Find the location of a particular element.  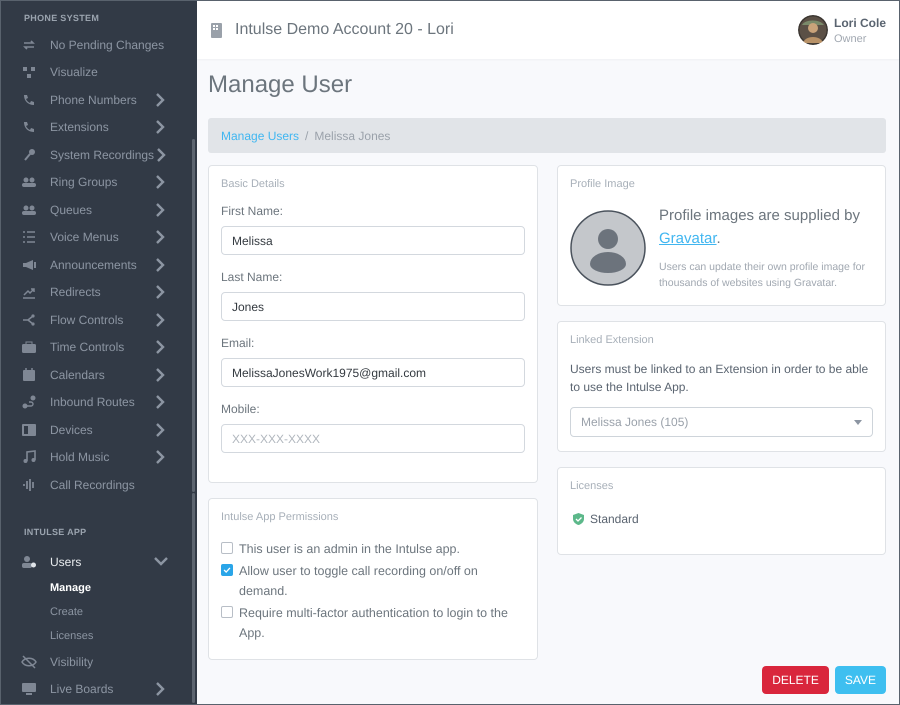

sidebar-item: System Recordings is located at coordinates (99, 154).